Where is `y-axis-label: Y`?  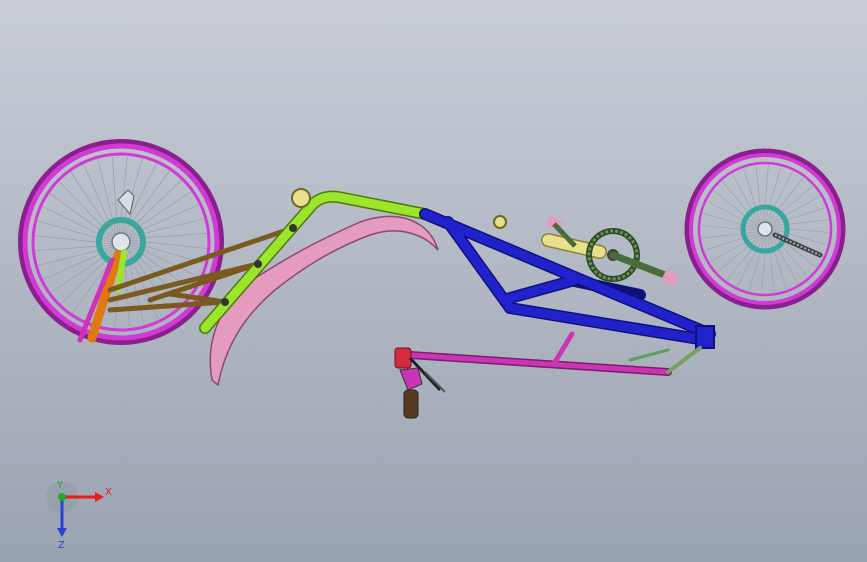 y-axis-label: Y is located at coordinates (60, 485).